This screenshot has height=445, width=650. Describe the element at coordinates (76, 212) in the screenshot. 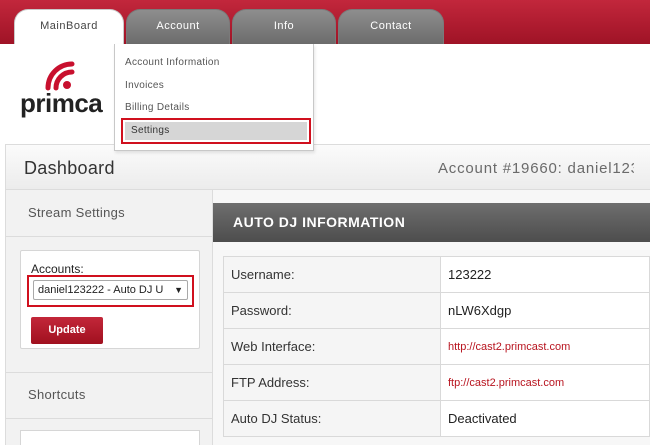

I see `stream-settings-heading: Stream Settings` at that location.